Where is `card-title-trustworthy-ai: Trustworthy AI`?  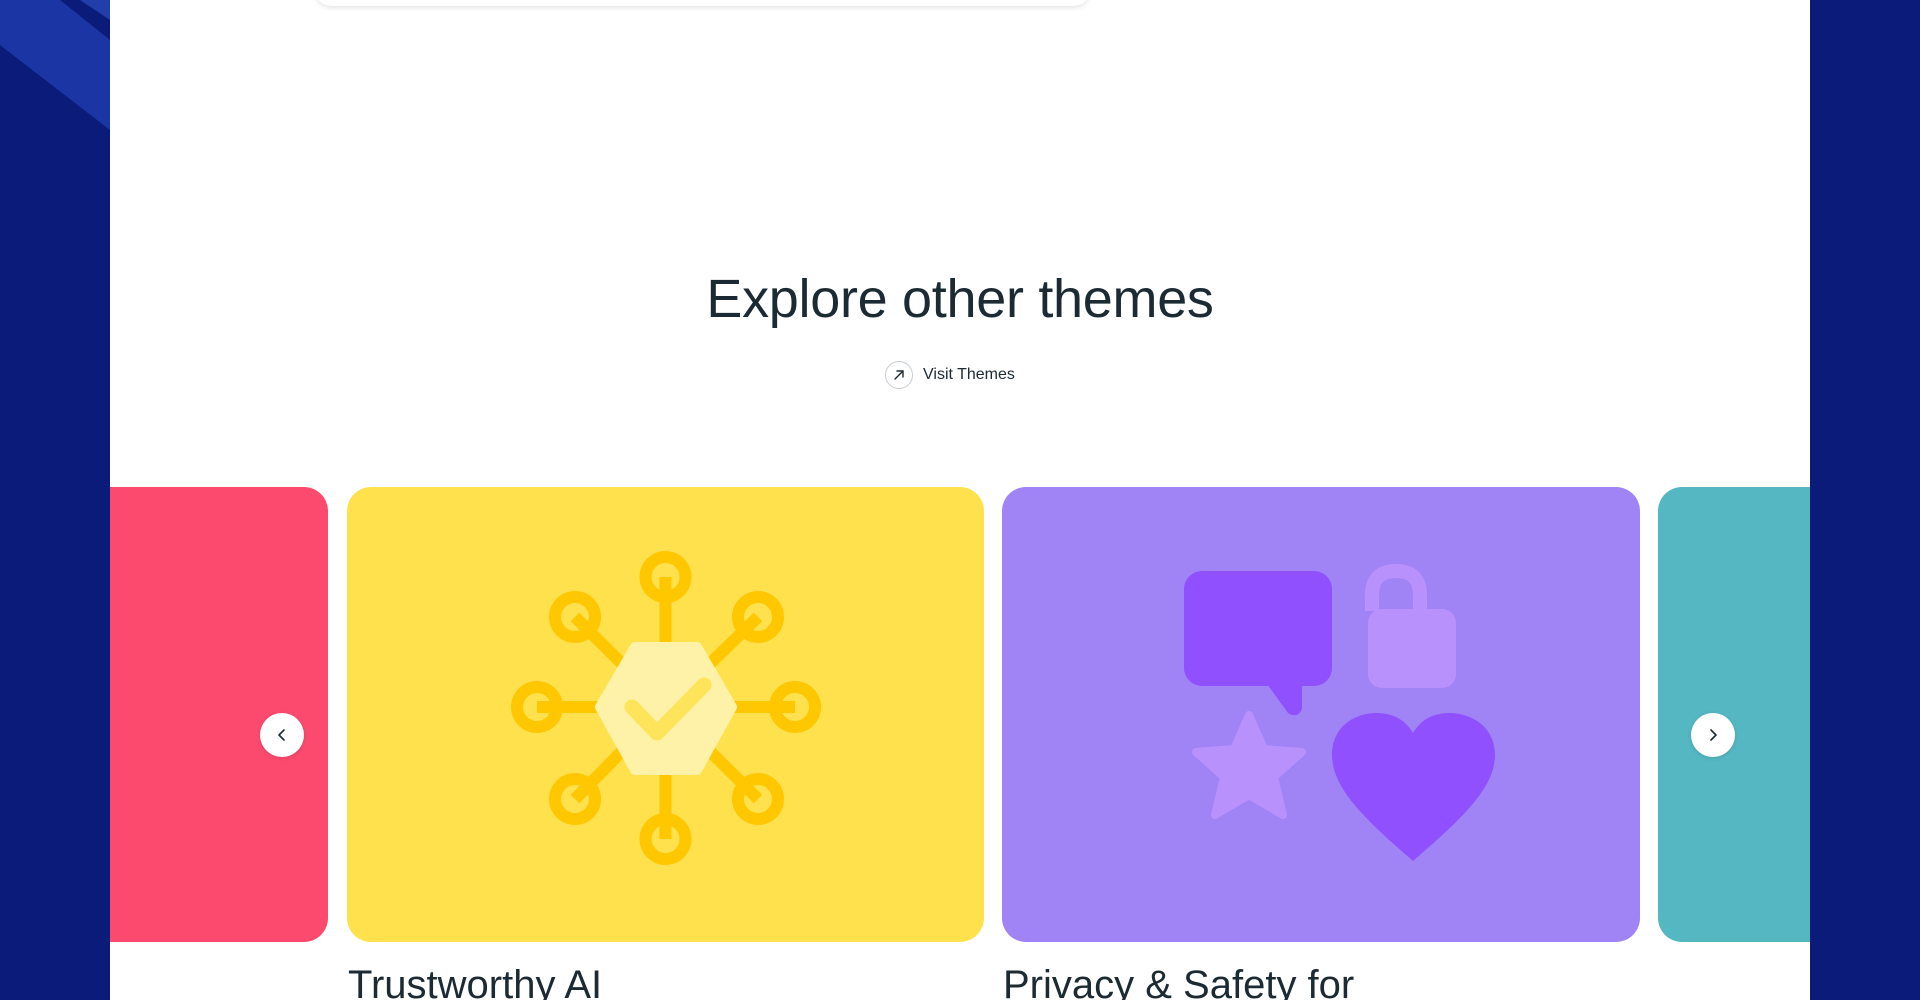 card-title-trustworthy-ai: Trustworthy AI is located at coordinates (475, 981).